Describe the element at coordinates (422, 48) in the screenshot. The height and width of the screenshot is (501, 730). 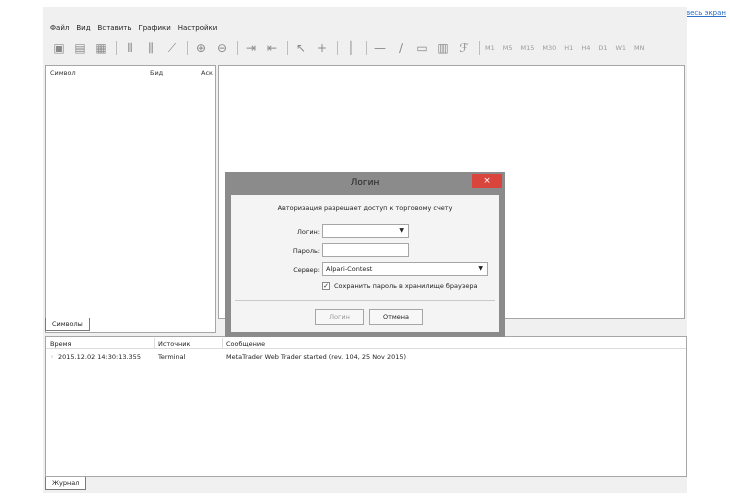
I see `text-label-icon: ▭` at that location.